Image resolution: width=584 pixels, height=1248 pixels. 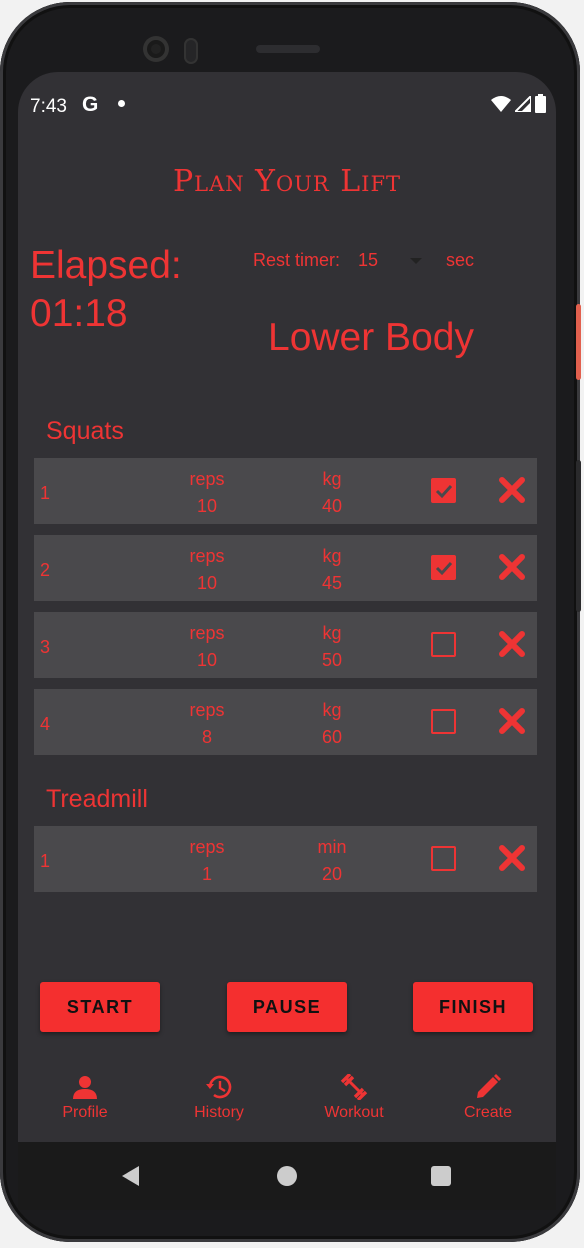 I want to click on volume-button, so click(x=578, y=536).